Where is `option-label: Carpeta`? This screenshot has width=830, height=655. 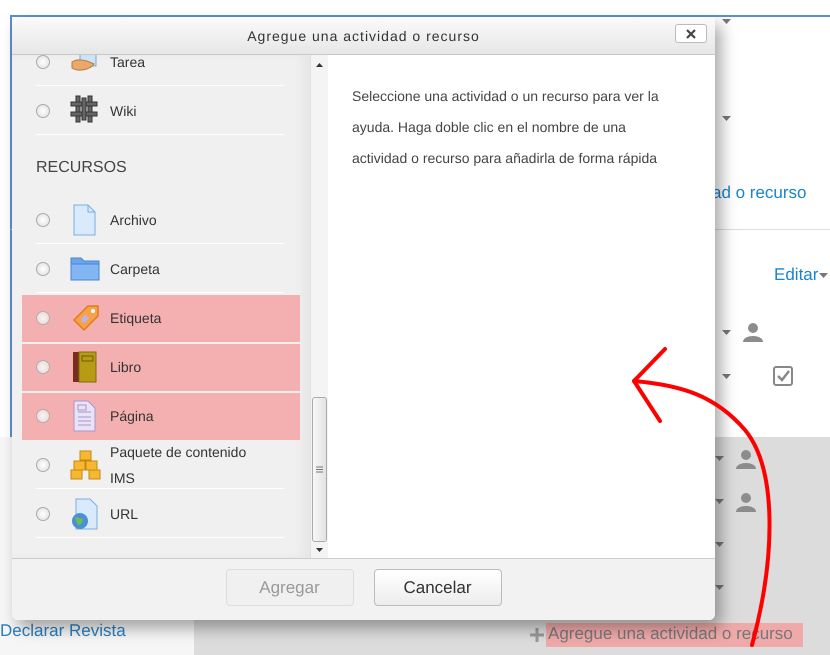 option-label: Carpeta is located at coordinates (135, 269).